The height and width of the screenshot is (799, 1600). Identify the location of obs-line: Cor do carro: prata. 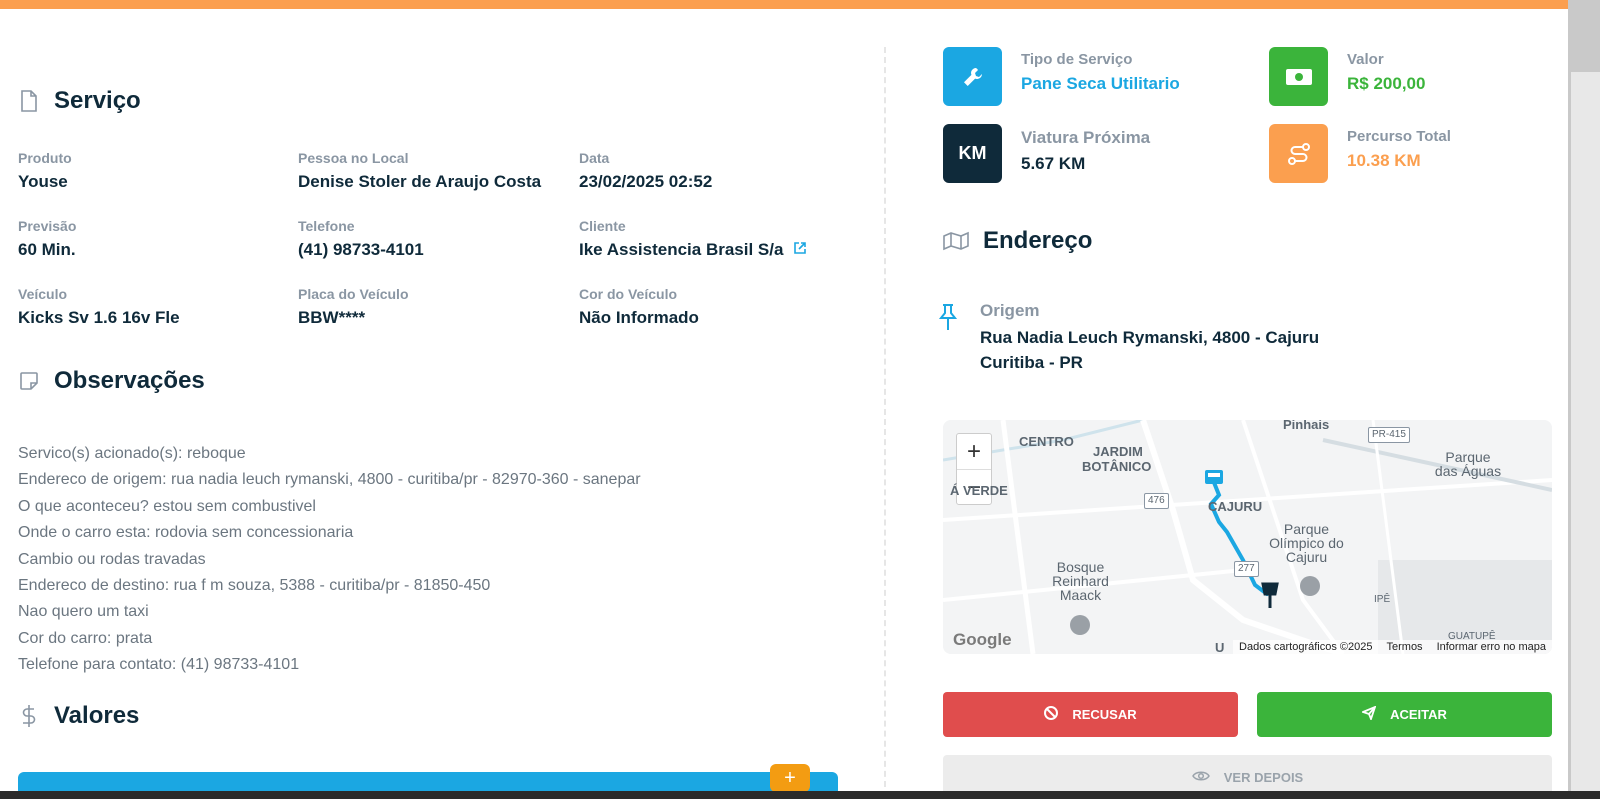
(85, 638).